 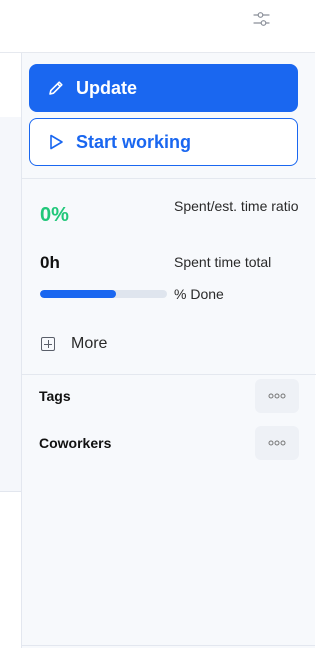 I want to click on tags-label: Tags, so click(x=55, y=396).